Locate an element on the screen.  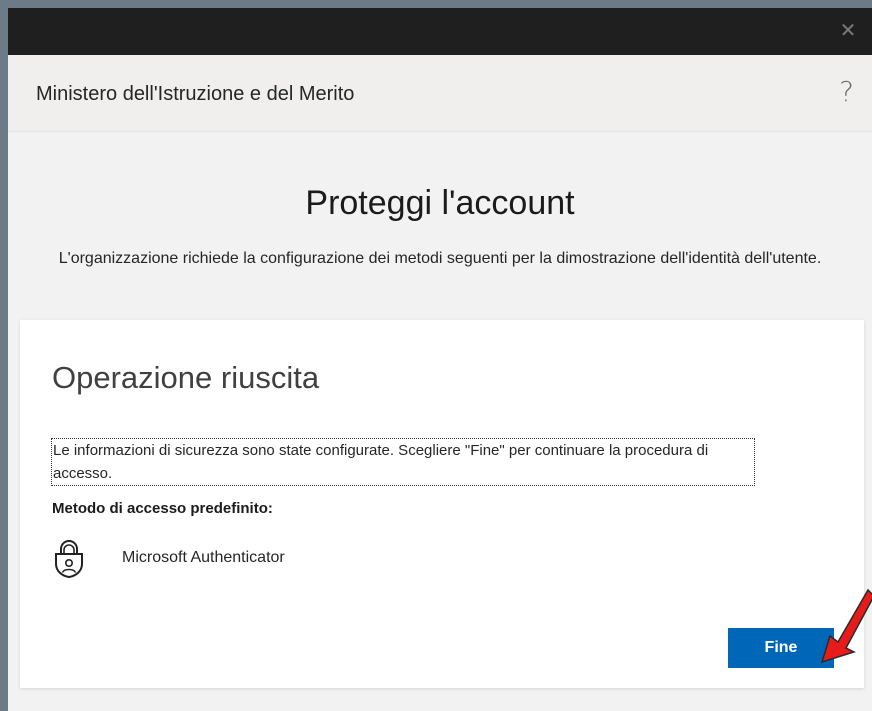
org-header: Ministero dell'Istruzione e del Merito ? is located at coordinates (440, 93).